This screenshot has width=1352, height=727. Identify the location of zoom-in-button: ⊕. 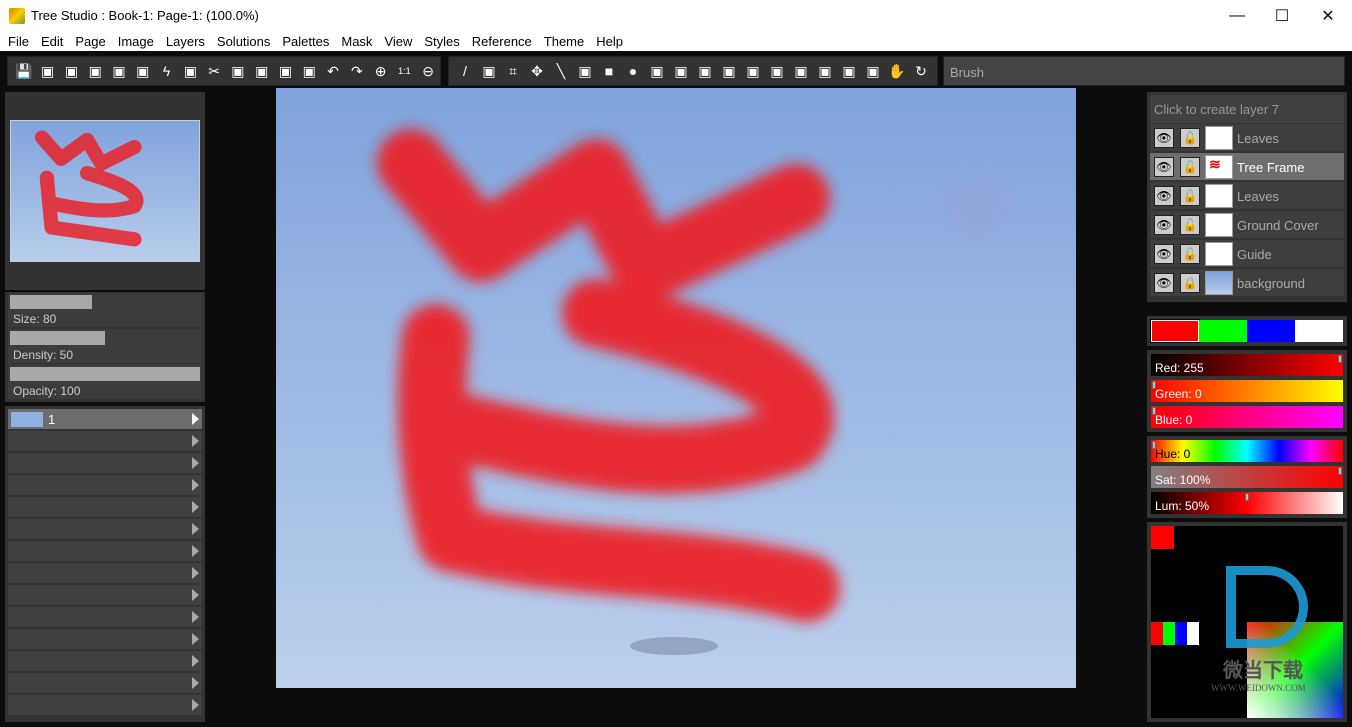
(381, 71).